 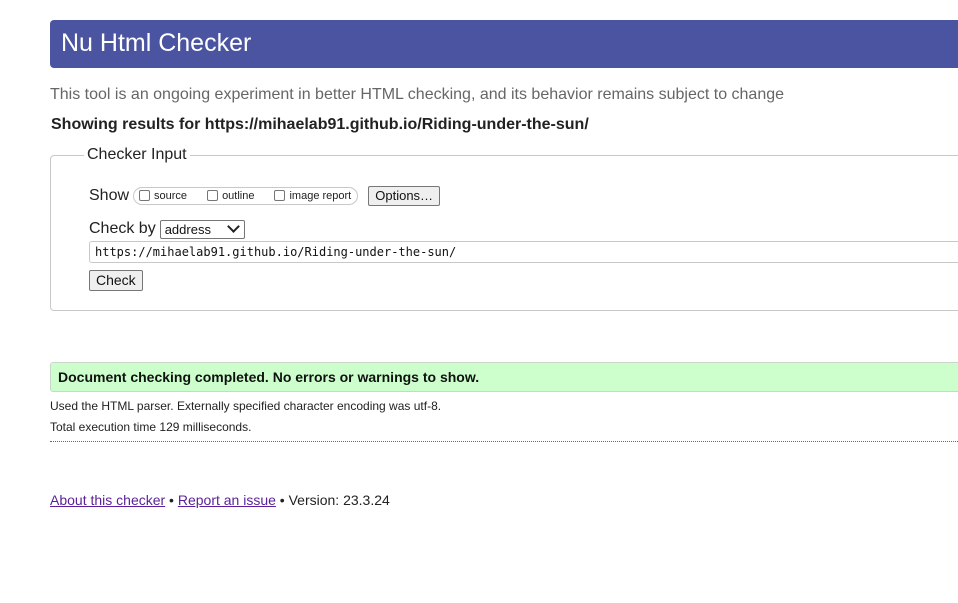 What do you see at coordinates (122, 228) in the screenshot?
I see `check-by-label: Check by` at bounding box center [122, 228].